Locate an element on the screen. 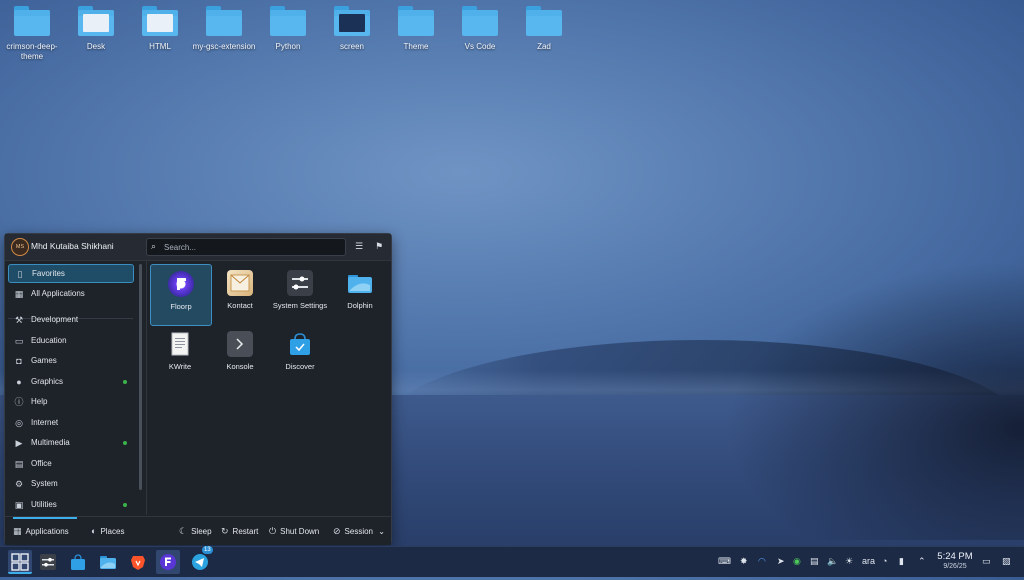 Image resolution: width=1024 pixels, height=580 pixels. app-label: Kontact is located at coordinates (240, 305).